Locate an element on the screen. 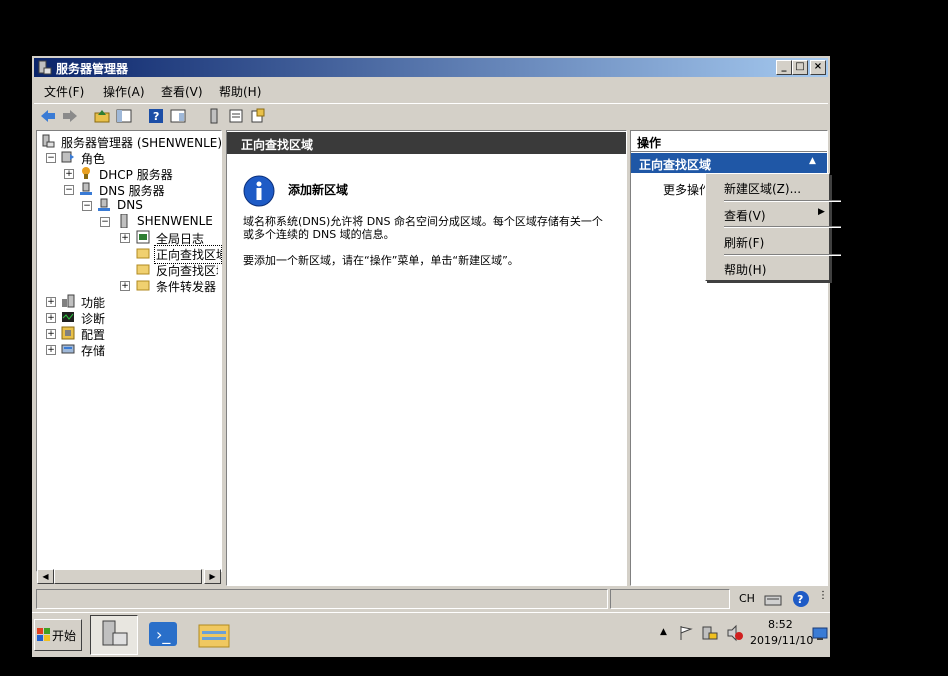 This screenshot has height=676, width=948. collapse-roles-icon: − is located at coordinates (51, 158).